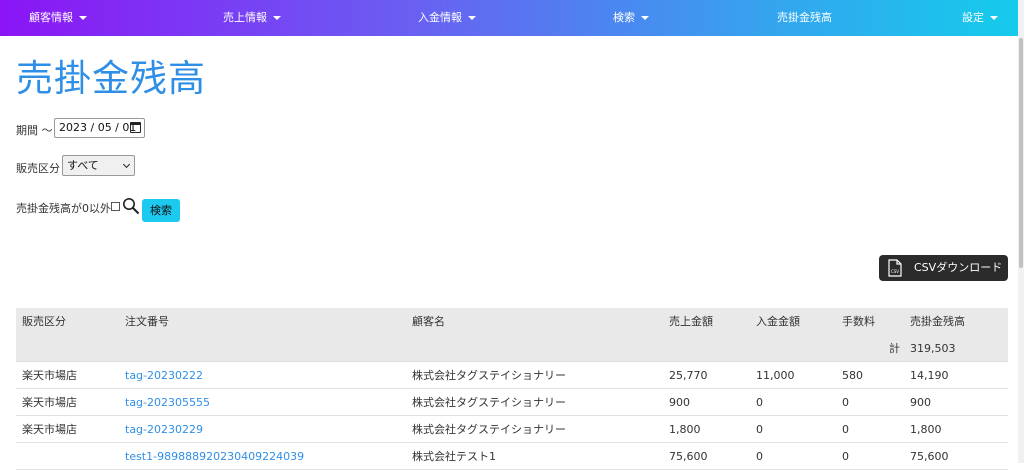 This screenshot has height=470, width=1024. I want to click on csv-download-button: CSV CSVダウンロード, so click(943, 268).